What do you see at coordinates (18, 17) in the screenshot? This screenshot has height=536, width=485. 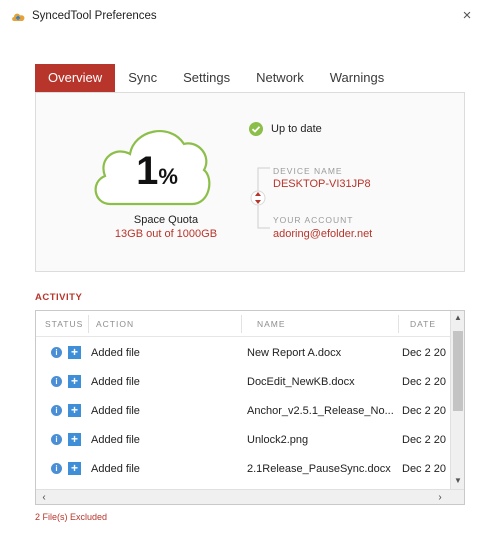 I see `synced-tool-logo-icon` at bounding box center [18, 17].